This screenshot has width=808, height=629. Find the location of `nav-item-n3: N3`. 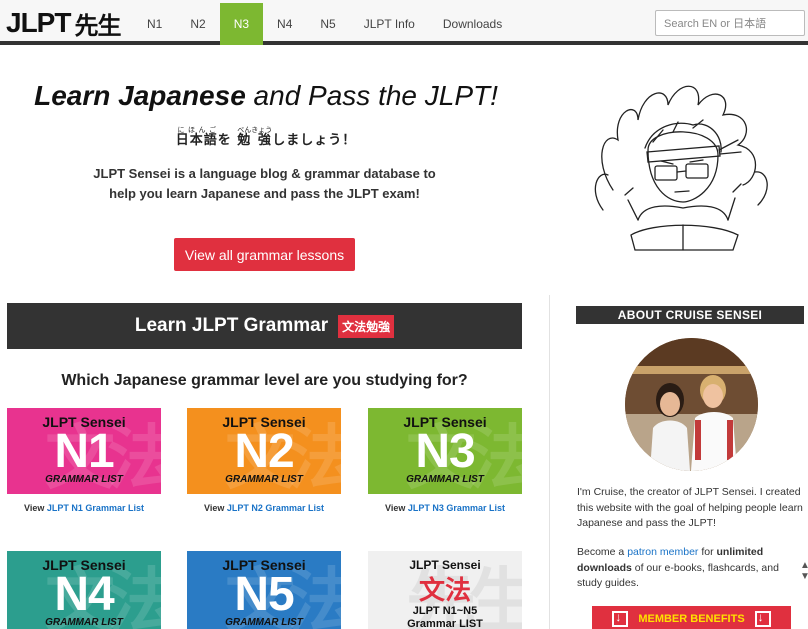

nav-item-n3: N3 is located at coordinates (241, 24).